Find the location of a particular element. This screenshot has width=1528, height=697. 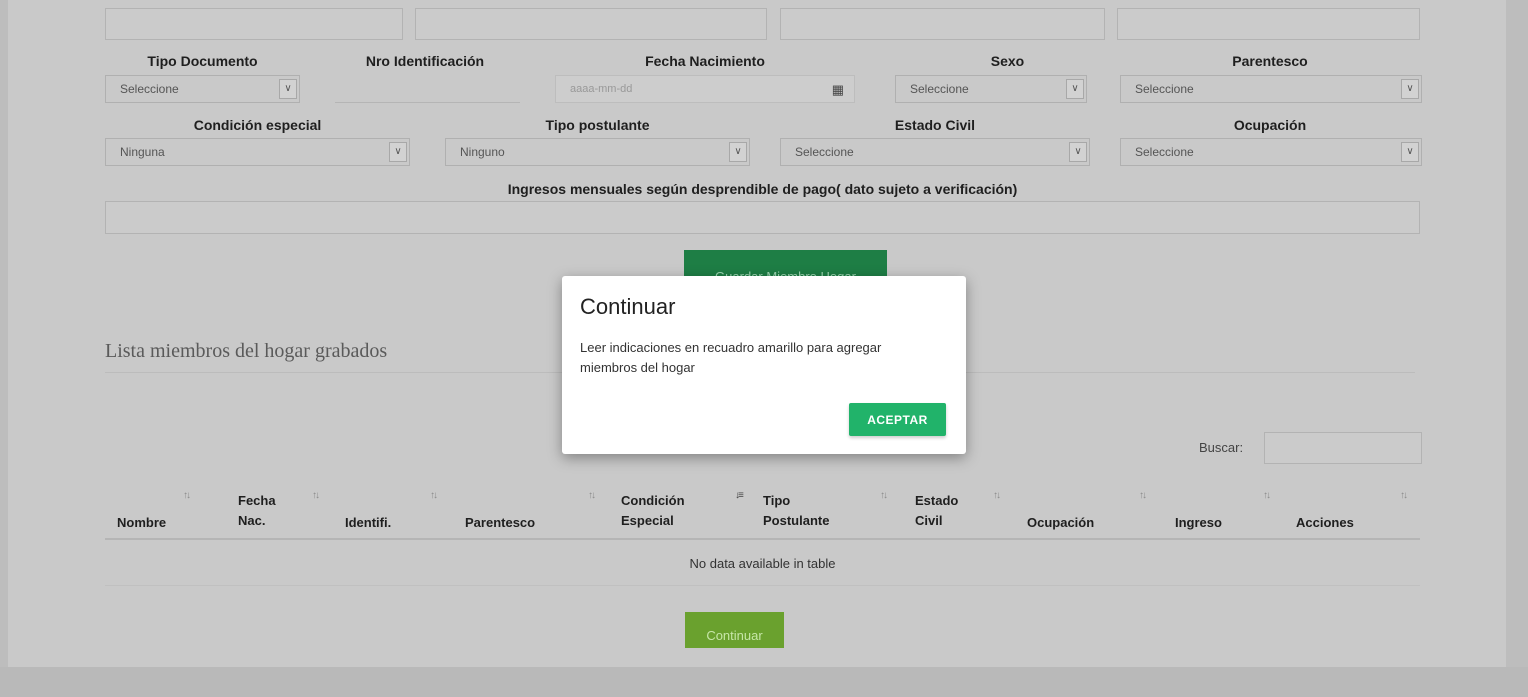

th-fecha-nac: Fecha Nac. is located at coordinates (257, 511).